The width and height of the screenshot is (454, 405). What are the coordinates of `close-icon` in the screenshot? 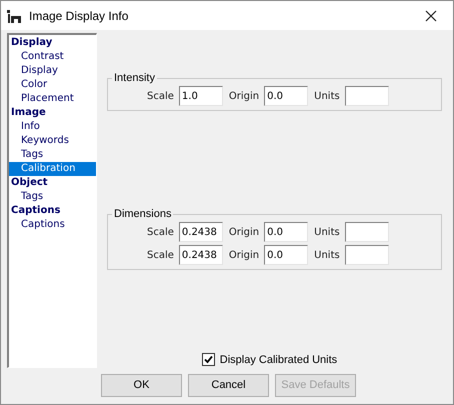 It's located at (431, 16).